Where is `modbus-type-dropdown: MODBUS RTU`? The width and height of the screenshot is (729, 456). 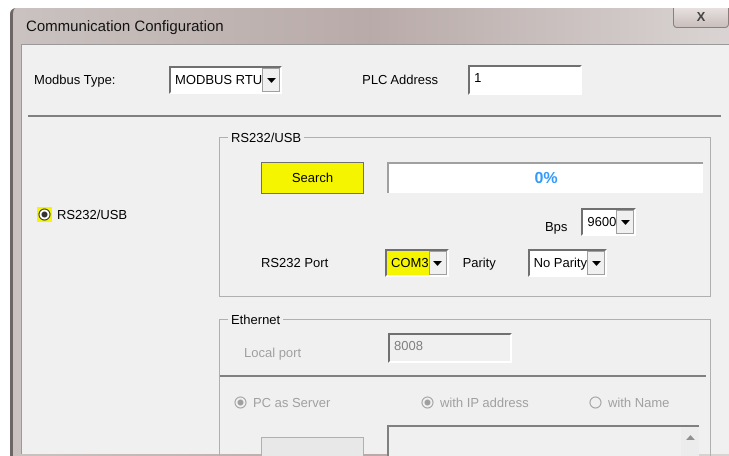
modbus-type-dropdown: MODBUS RTU is located at coordinates (225, 80).